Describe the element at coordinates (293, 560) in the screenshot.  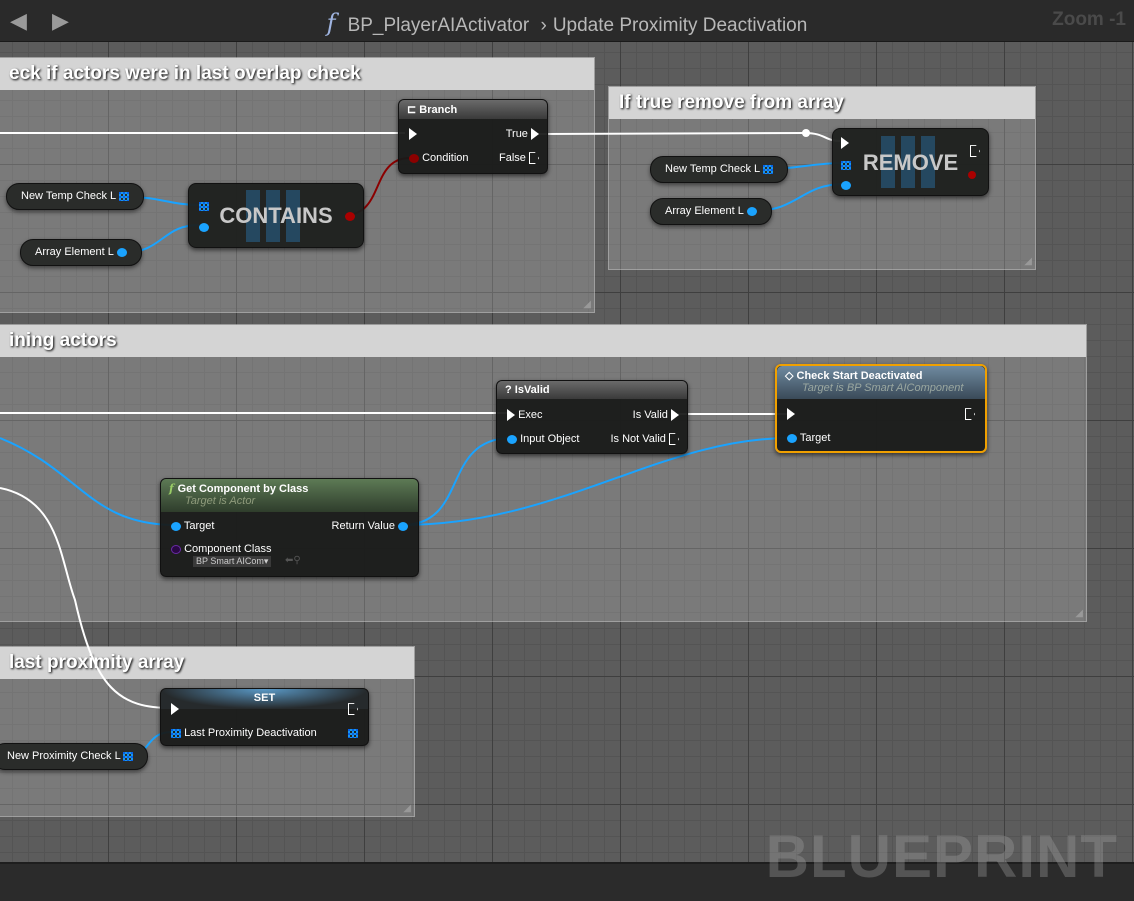
I see `browse-icon: ⬅⚲` at that location.